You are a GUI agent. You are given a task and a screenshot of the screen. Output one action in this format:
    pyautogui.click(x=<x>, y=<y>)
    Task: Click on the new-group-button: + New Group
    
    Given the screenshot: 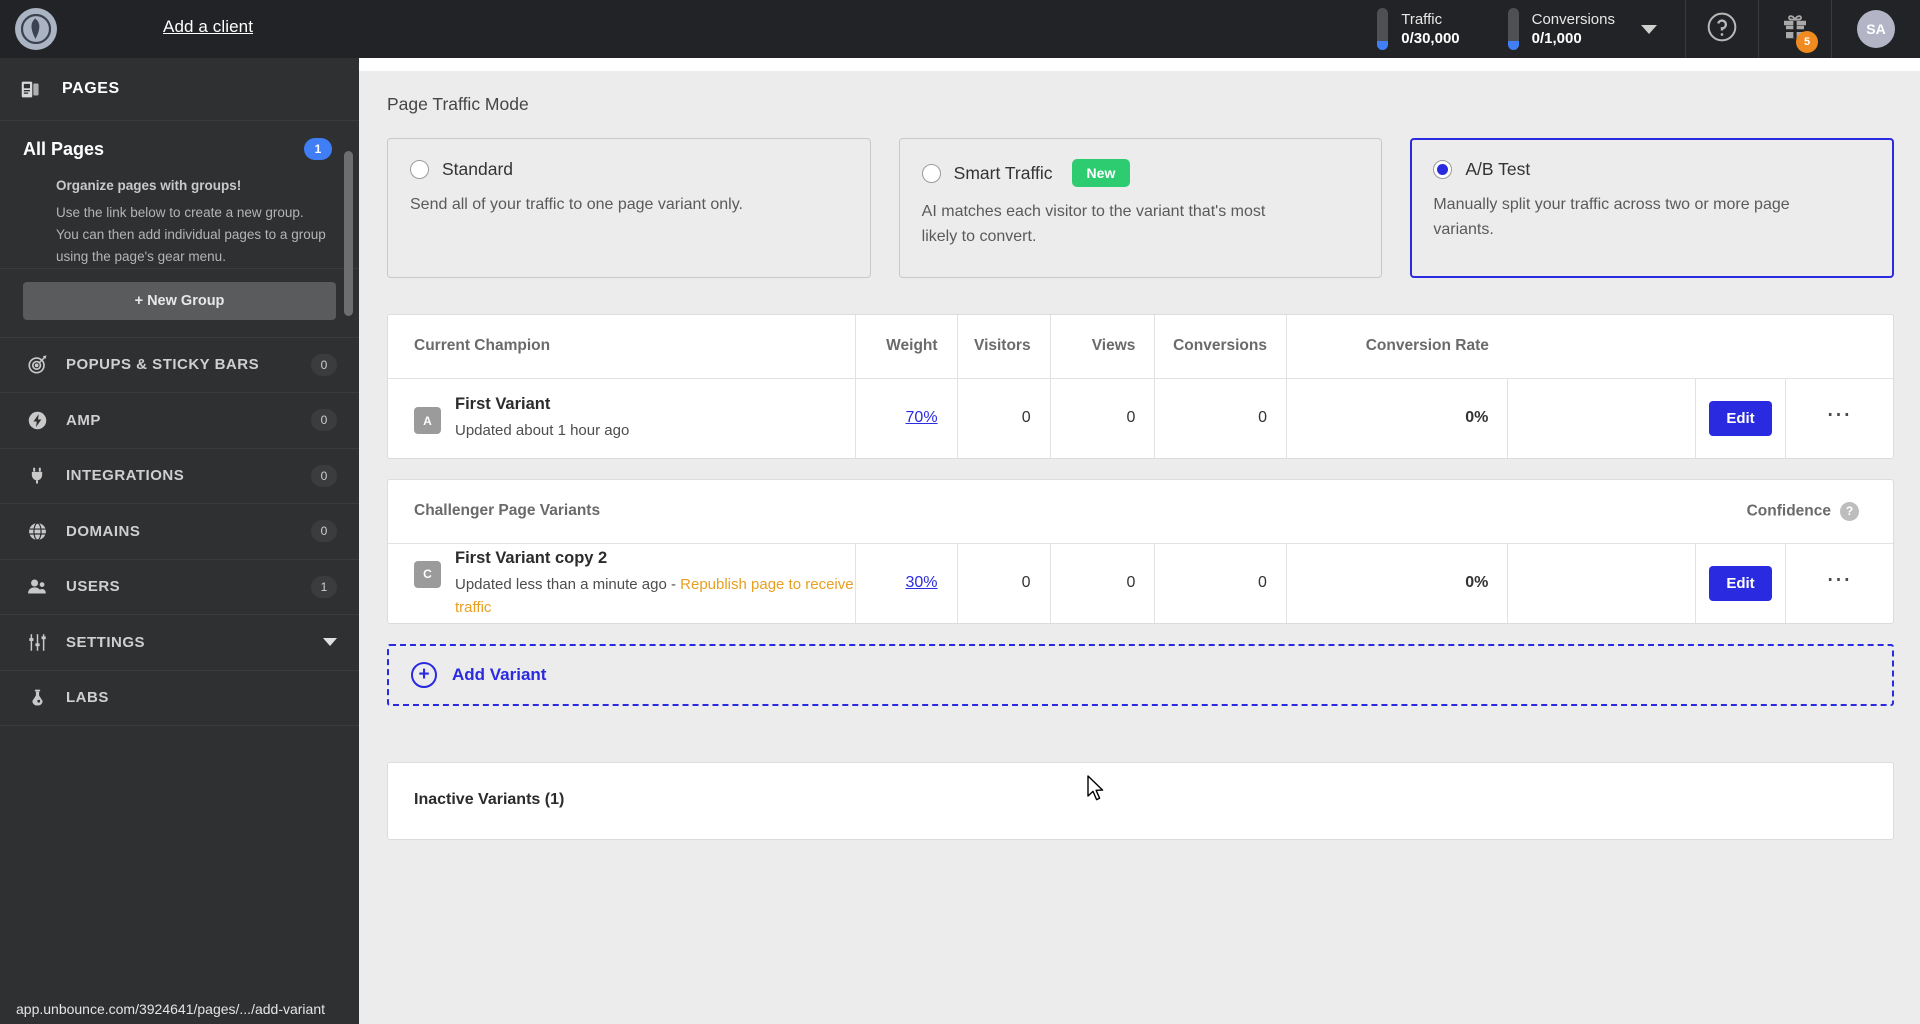 What is the action you would take?
    pyautogui.click(x=179, y=300)
    